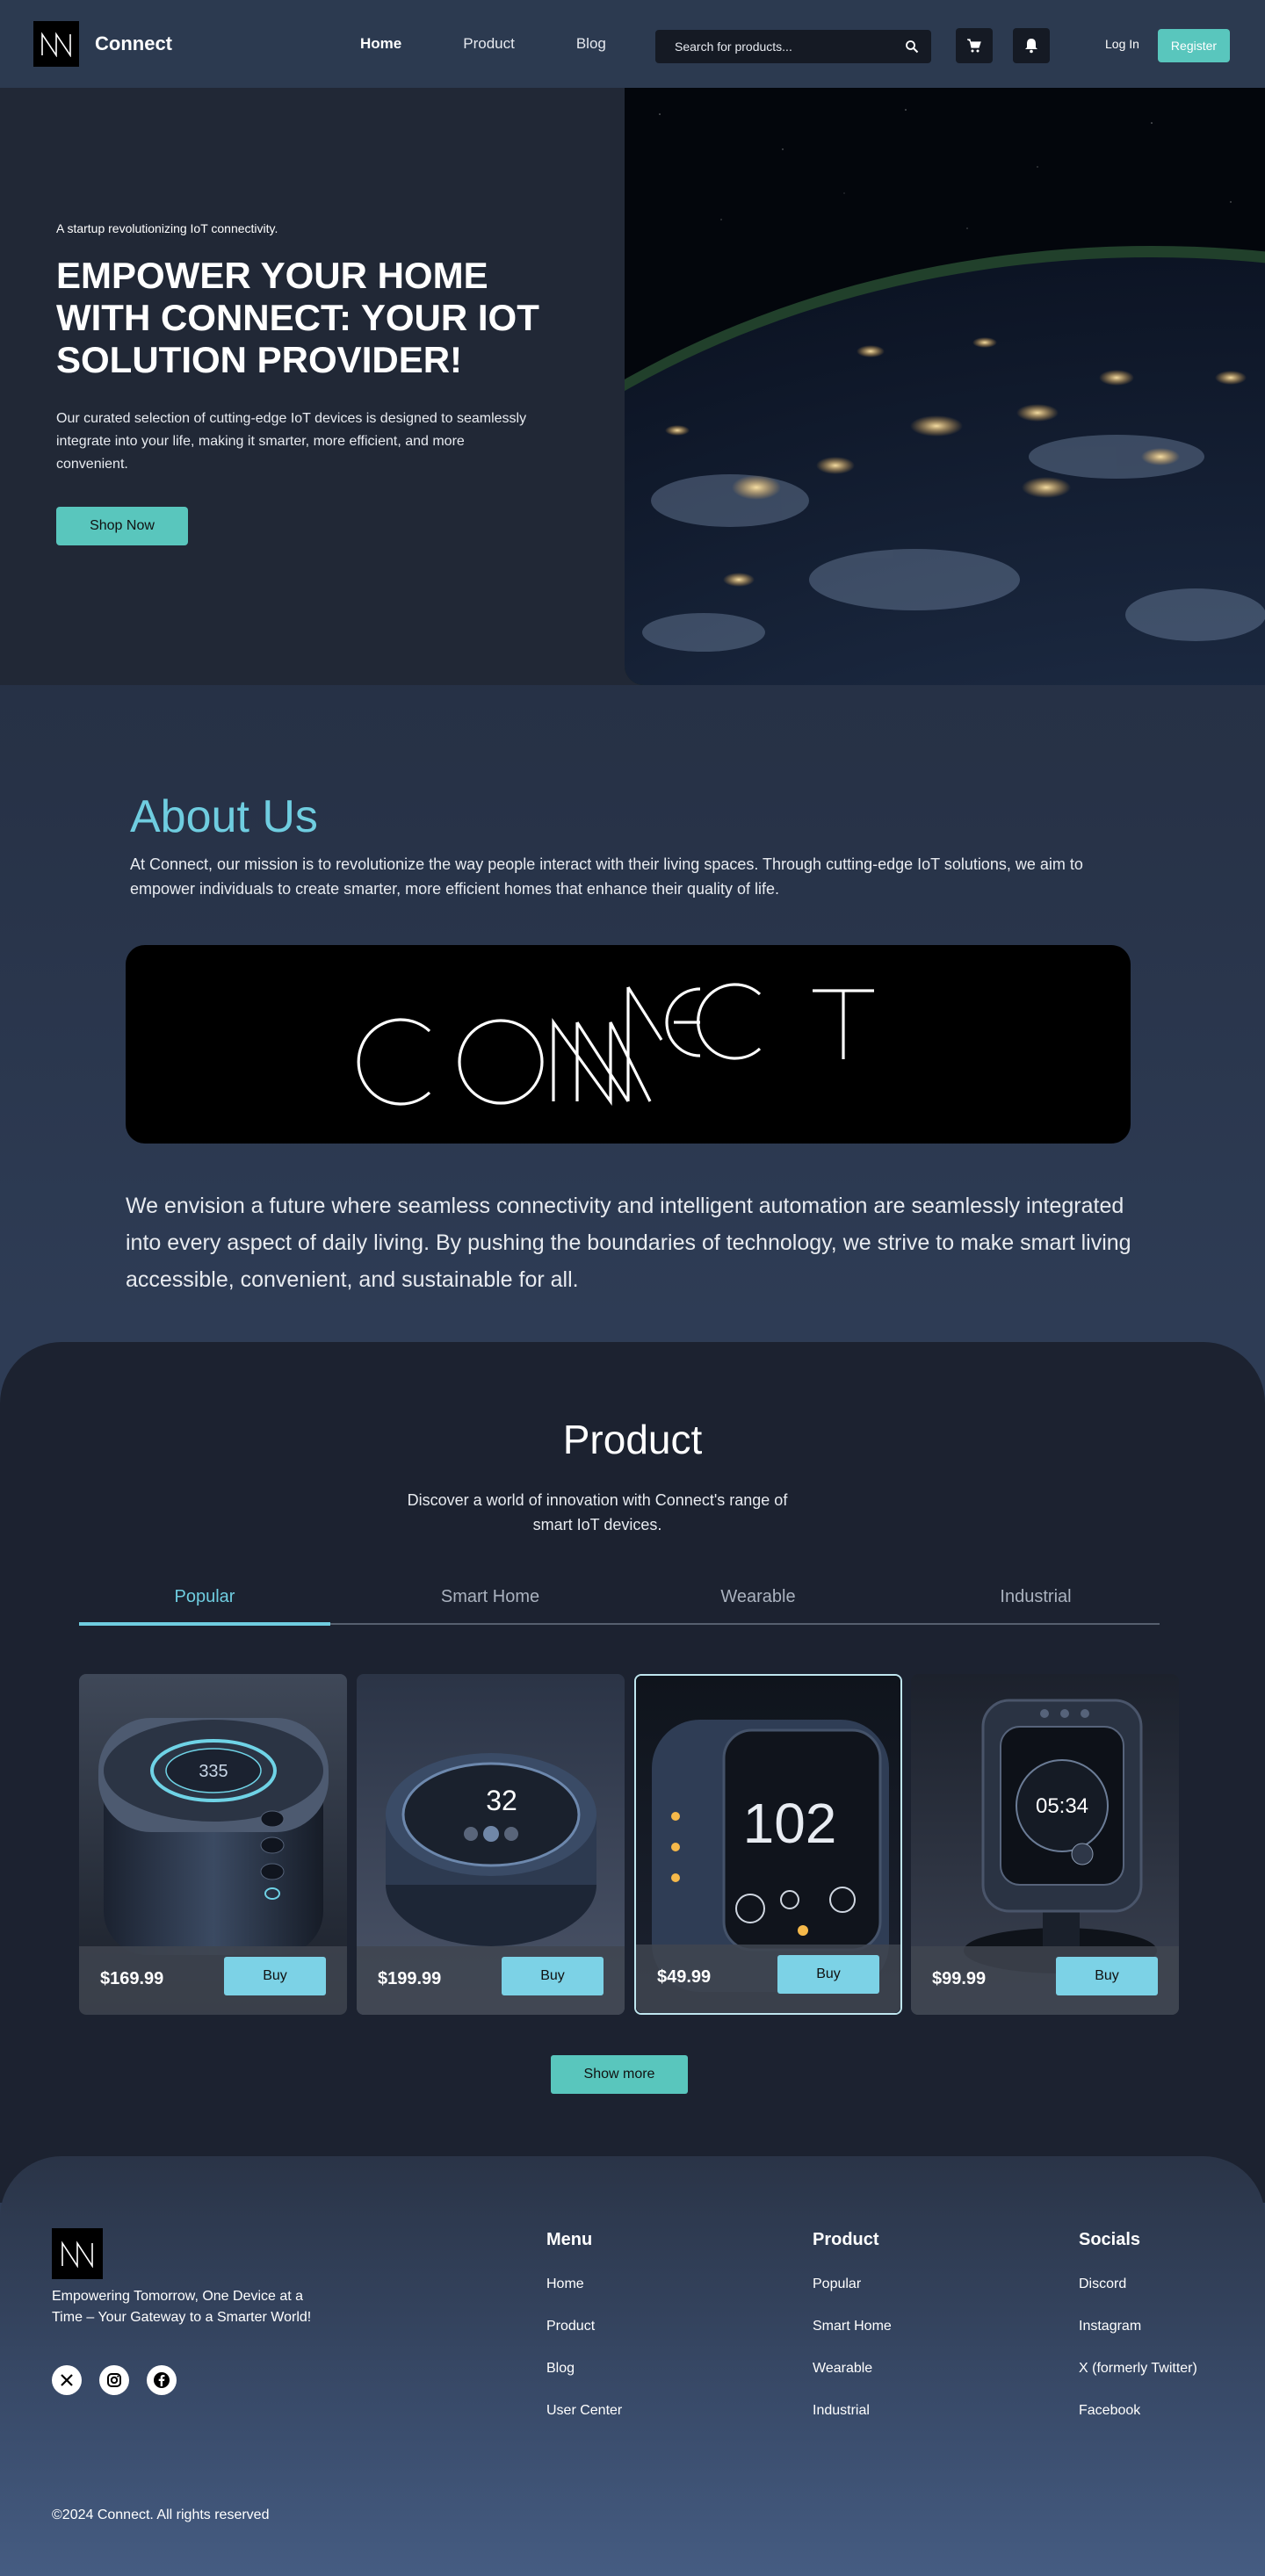  What do you see at coordinates (1138, 2326) in the screenshot?
I see `footer-link-instagram: Instagram` at bounding box center [1138, 2326].